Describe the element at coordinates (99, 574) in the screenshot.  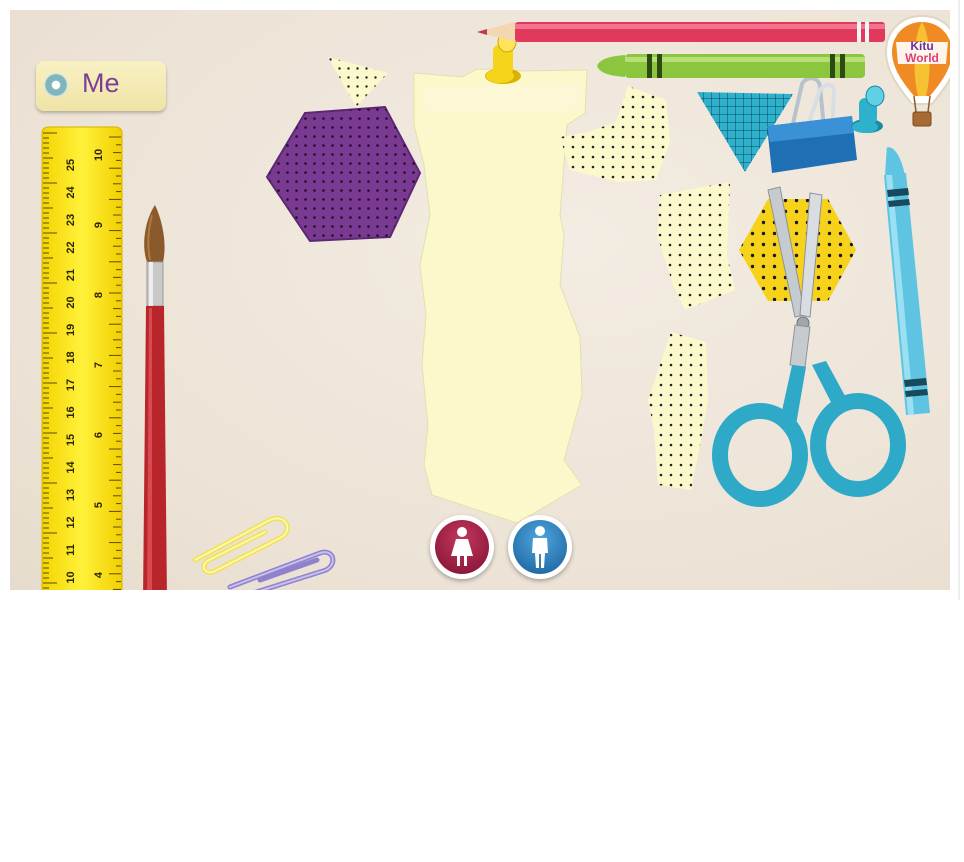
I see `ruler-inch-label: 4` at that location.